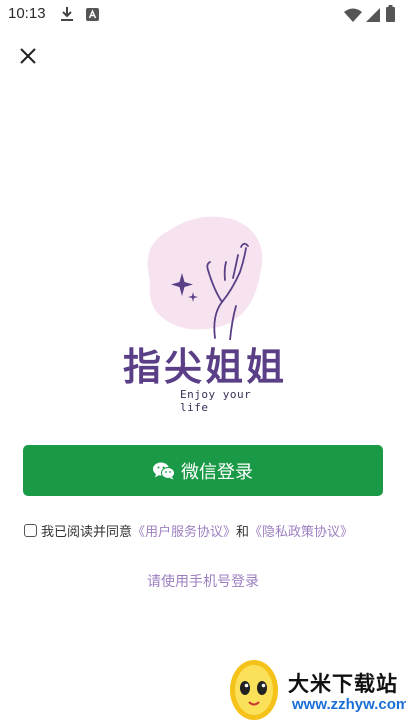 The height and width of the screenshot is (723, 406). Describe the element at coordinates (216, 401) in the screenshot. I see `brand-slogan: Enjoy your life` at that location.